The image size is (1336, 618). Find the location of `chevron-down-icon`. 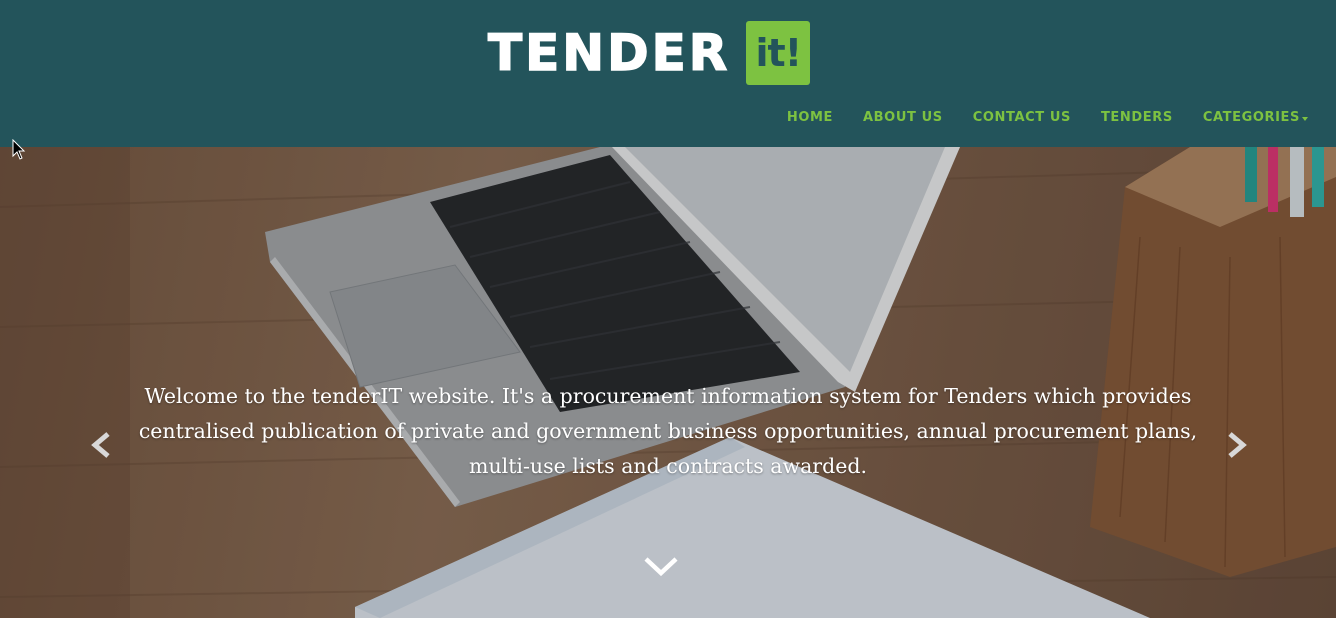

chevron-down-icon is located at coordinates (661, 567).